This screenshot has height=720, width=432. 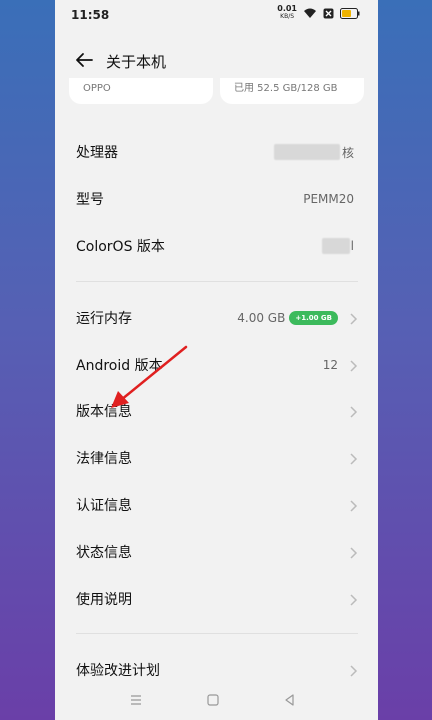 What do you see at coordinates (119, 366) in the screenshot?
I see `row-label: Android 版本` at bounding box center [119, 366].